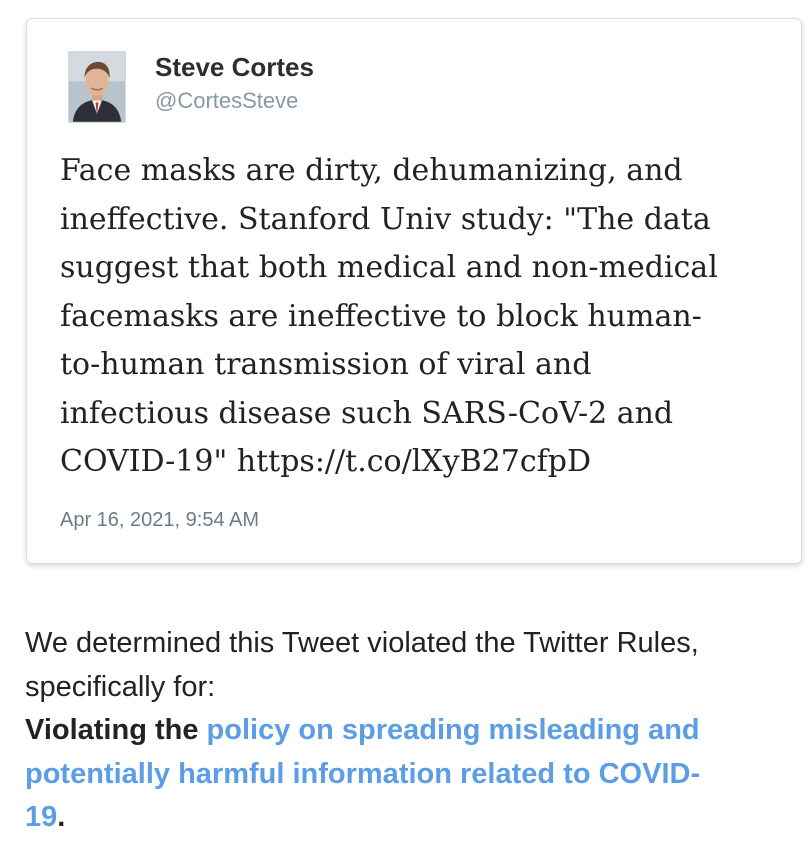 The image size is (812, 854). I want to click on policy-link: 19, so click(41, 817).